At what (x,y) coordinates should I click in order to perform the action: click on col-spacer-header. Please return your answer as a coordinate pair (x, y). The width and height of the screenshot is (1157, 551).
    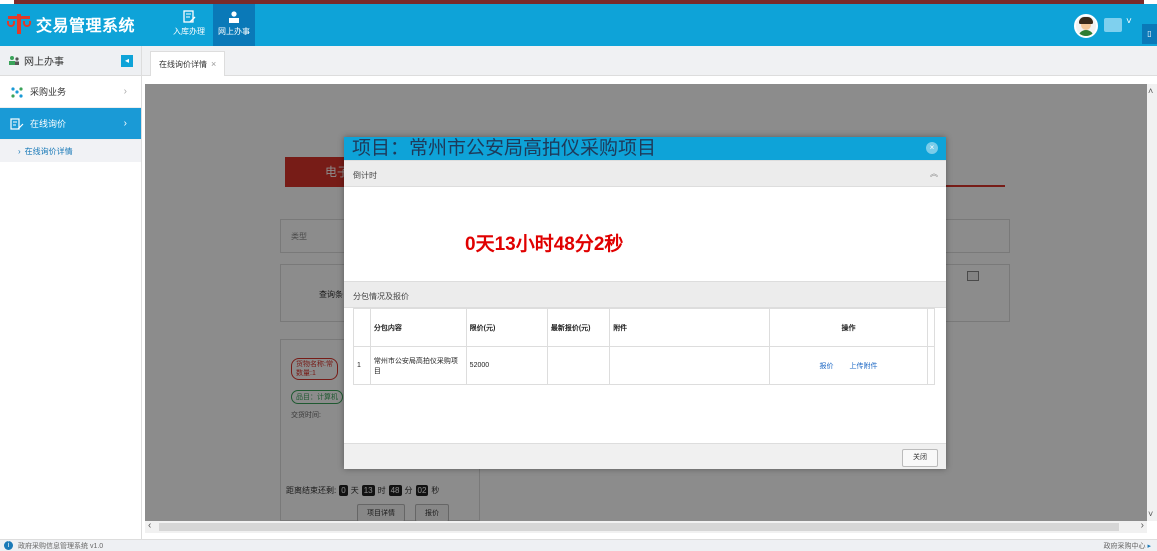
    Looking at the image, I should click on (931, 327).